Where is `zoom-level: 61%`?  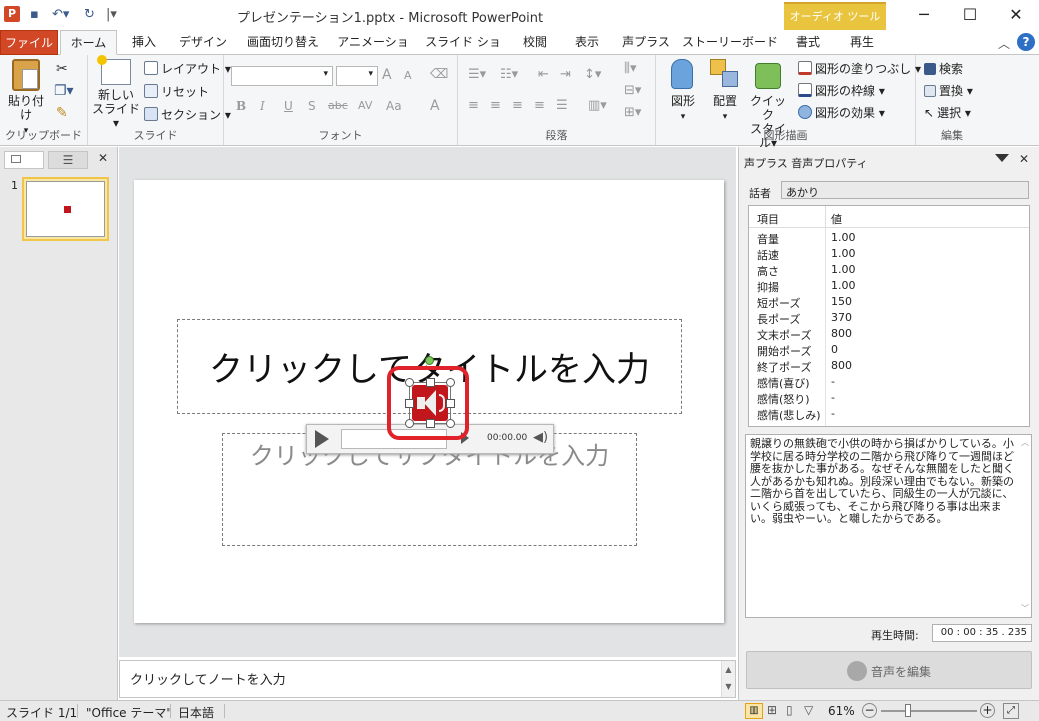
zoom-level: 61% is located at coordinates (841, 711).